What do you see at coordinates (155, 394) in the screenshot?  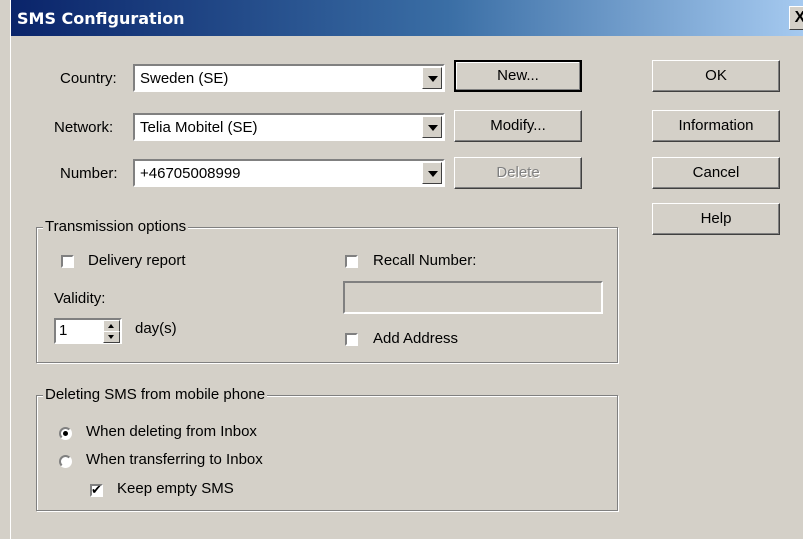 I see `deleting-sms-legend: Deleting SMS from mobile phone` at bounding box center [155, 394].